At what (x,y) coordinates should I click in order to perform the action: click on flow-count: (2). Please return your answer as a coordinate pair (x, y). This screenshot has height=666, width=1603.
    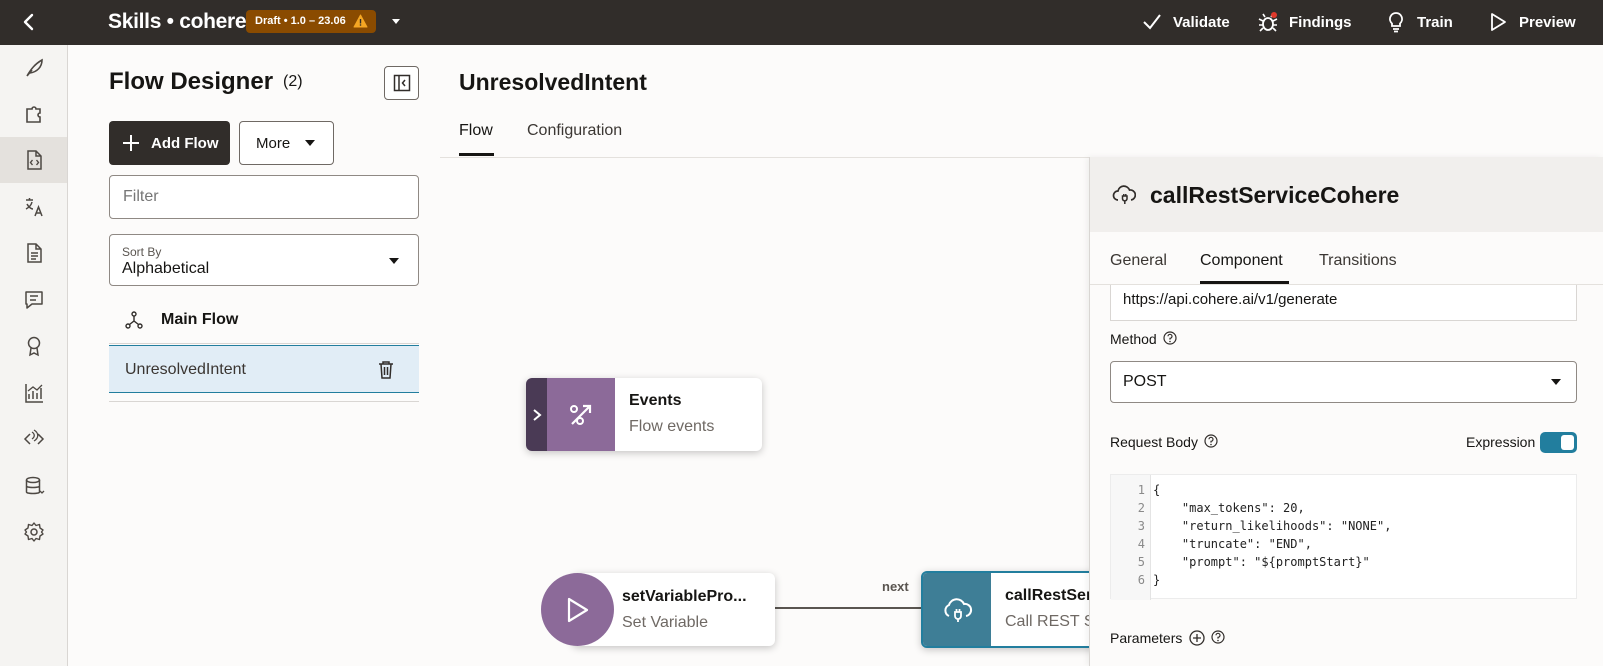
    Looking at the image, I should click on (293, 81).